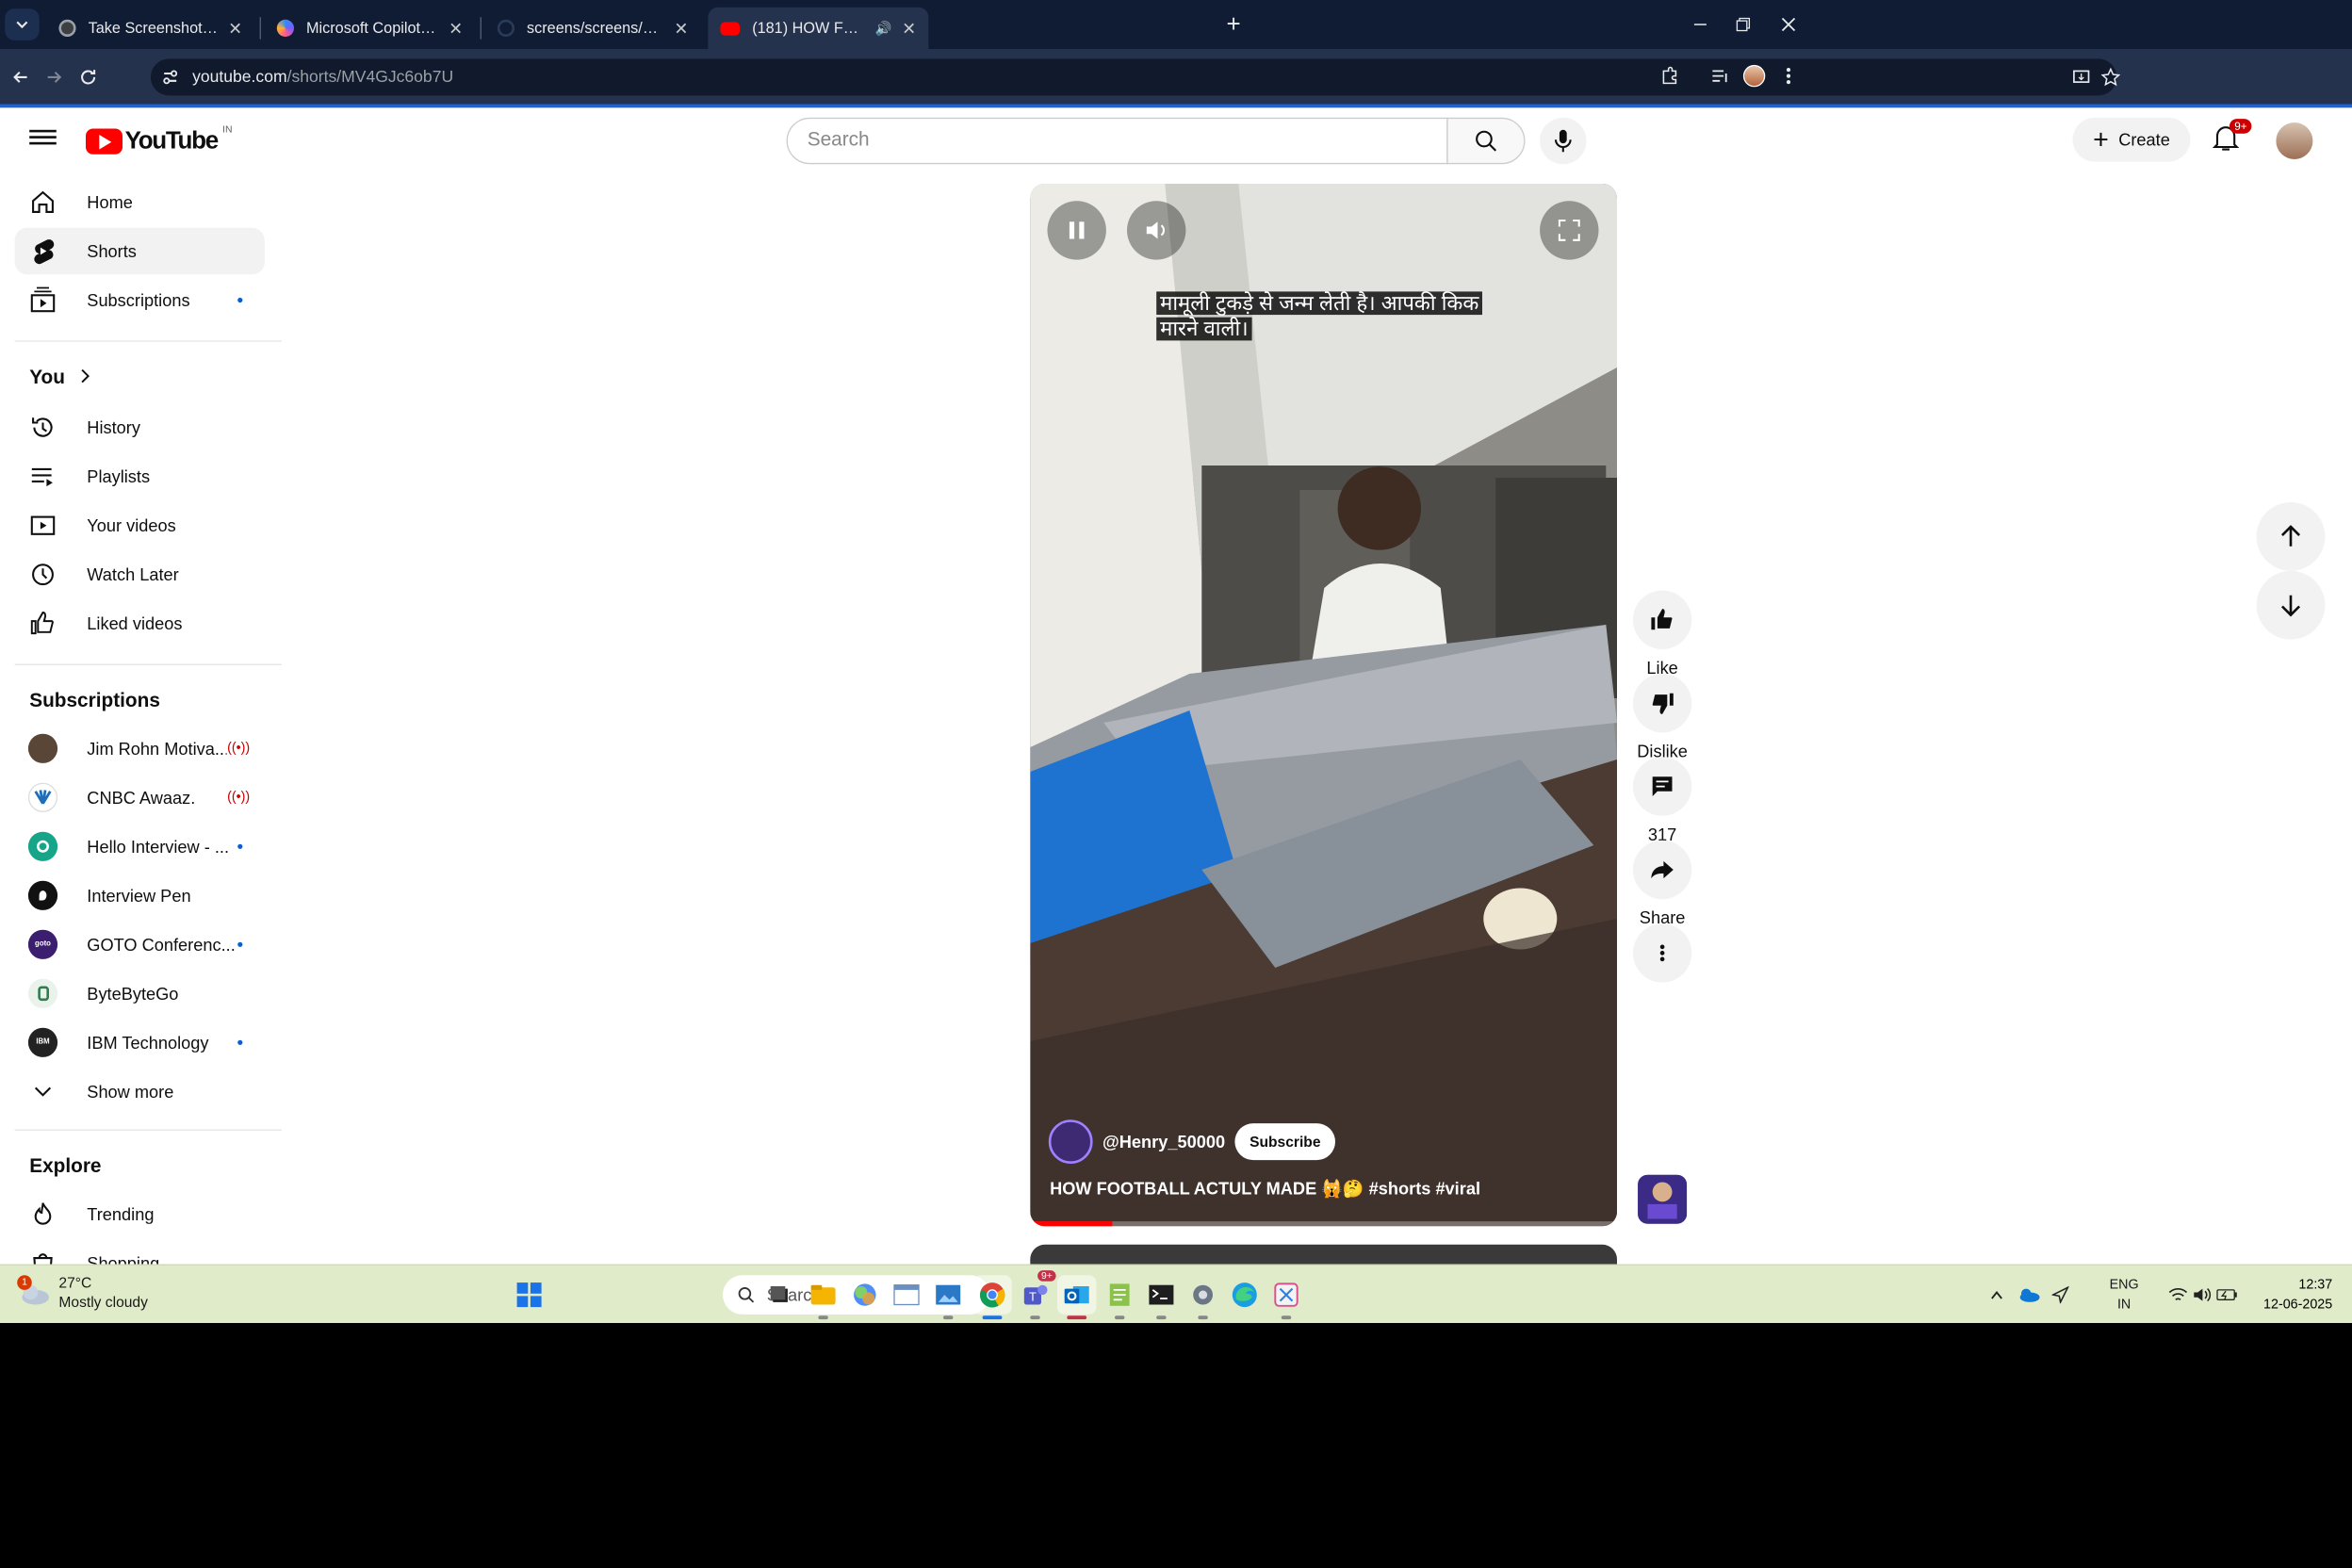 This screenshot has height=1568, width=2352. Describe the element at coordinates (43, 1214) in the screenshot. I see `trending-icon` at that location.